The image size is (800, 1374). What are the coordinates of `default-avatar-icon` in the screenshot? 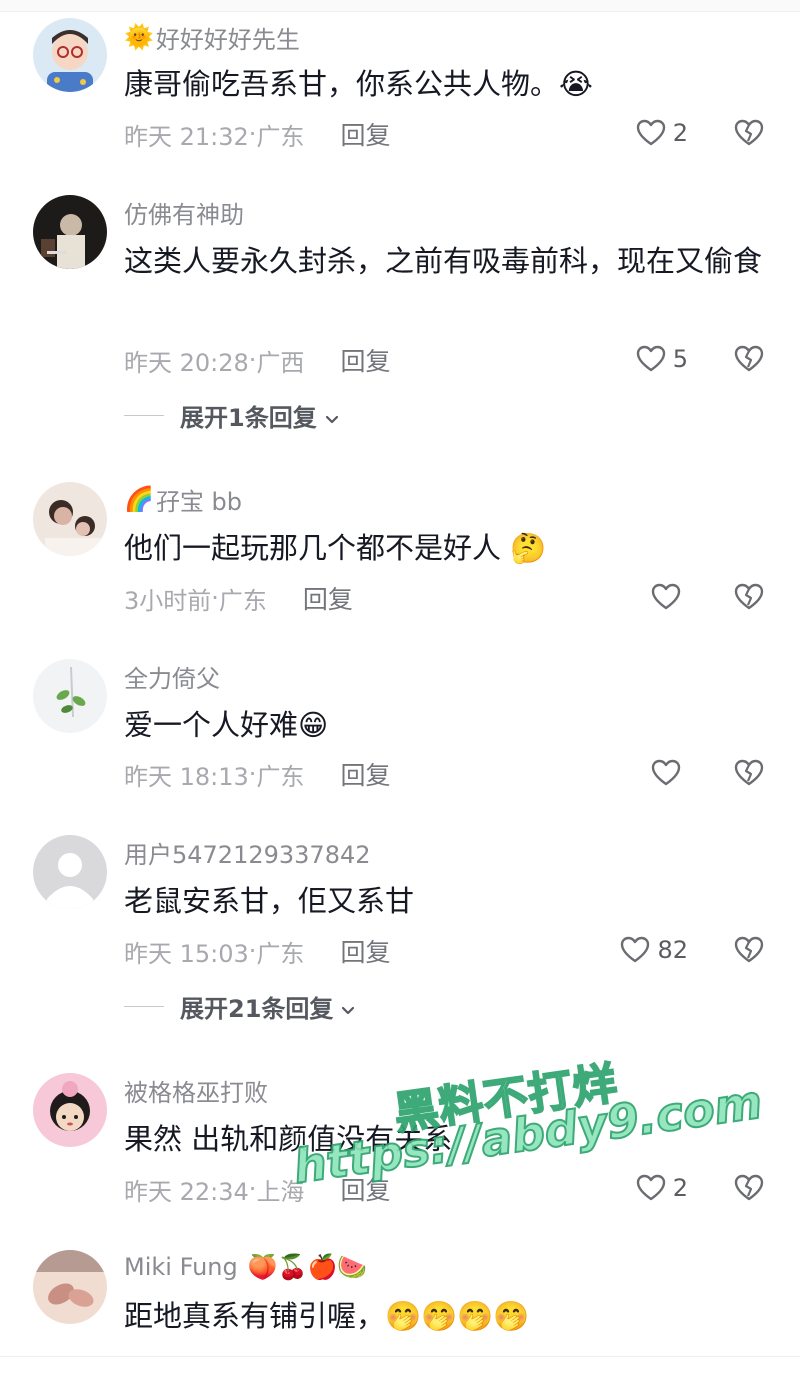 It's located at (70, 872).